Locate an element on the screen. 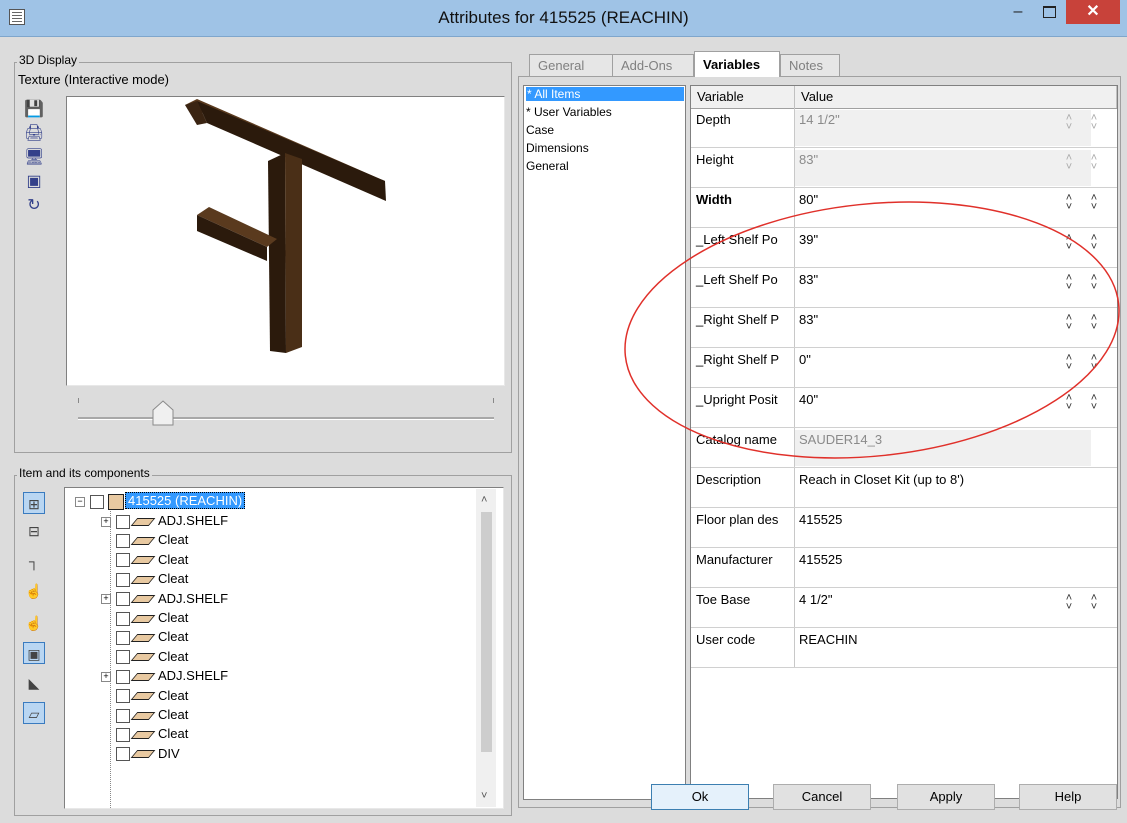 This screenshot has height=823, width=1127. variable-value: REACHIN is located at coordinates (828, 639).